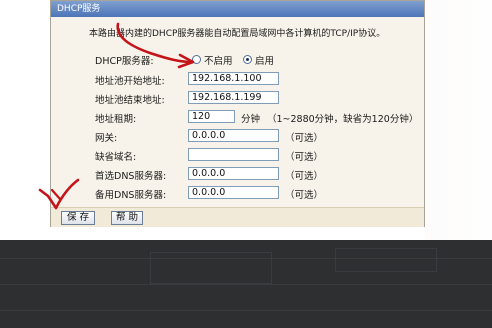 The height and width of the screenshot is (328, 492). I want to click on dhcp-server-label: DHCP服务器:, so click(124, 61).